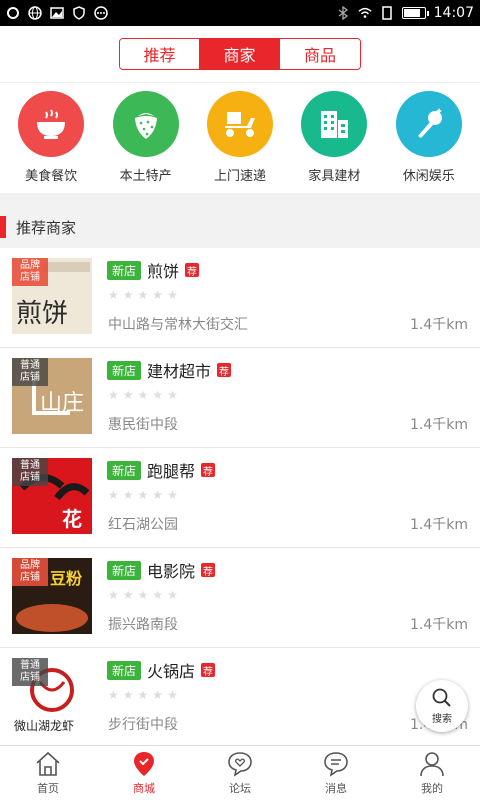 This screenshot has height=800, width=480. Describe the element at coordinates (145, 176) in the screenshot. I see `category-label: 本土特产` at that location.